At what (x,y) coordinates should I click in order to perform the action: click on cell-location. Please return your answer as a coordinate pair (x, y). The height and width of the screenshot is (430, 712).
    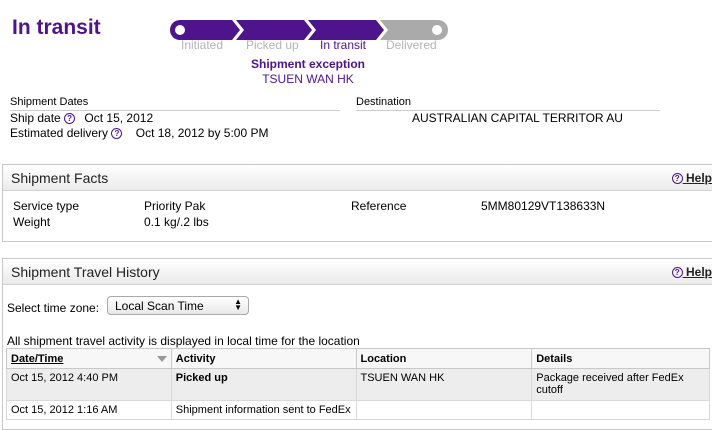
    Looking at the image, I should click on (444, 410).